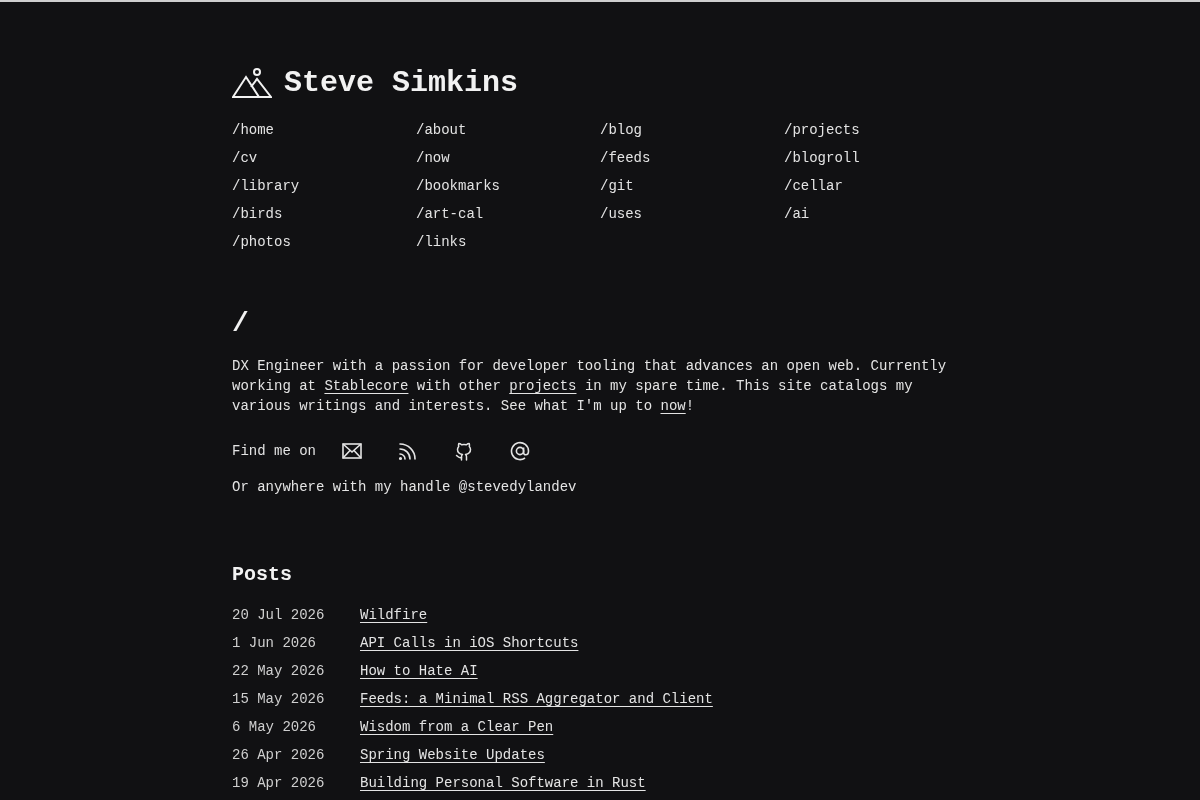 The width and height of the screenshot is (1200, 800). What do you see at coordinates (408, 451) in the screenshot?
I see `rss-icon` at bounding box center [408, 451].